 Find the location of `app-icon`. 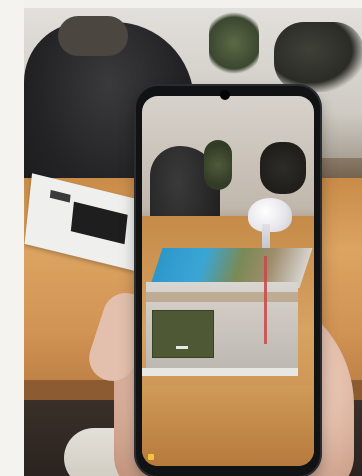

app-icon is located at coordinates (151, 457).